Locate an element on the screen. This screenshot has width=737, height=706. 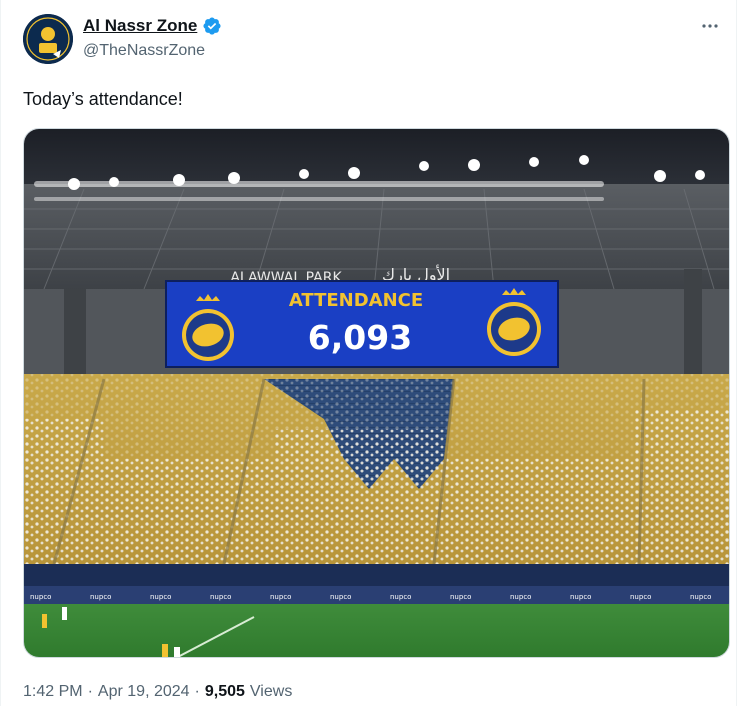
more-options-icon is located at coordinates (710, 26).